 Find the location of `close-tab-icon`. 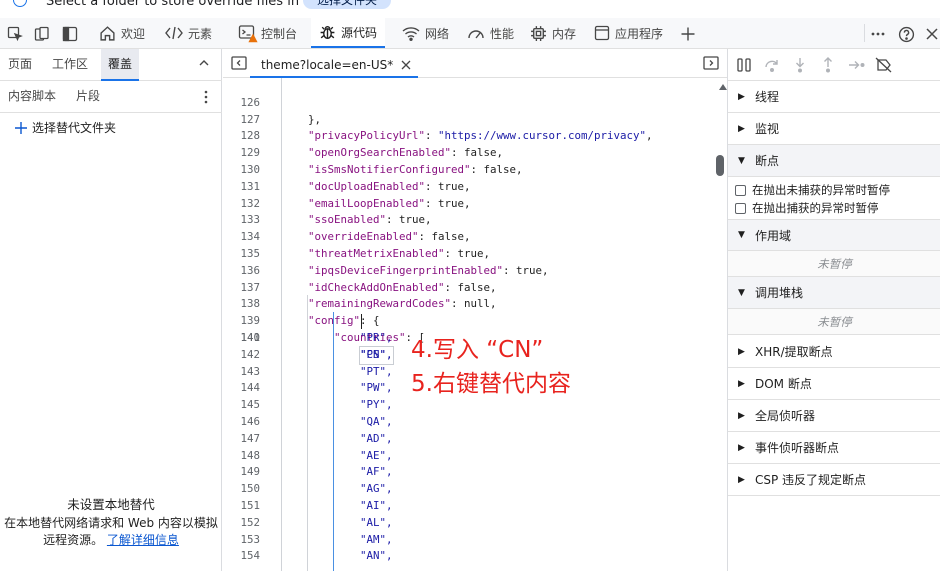

close-tab-icon is located at coordinates (406, 64).